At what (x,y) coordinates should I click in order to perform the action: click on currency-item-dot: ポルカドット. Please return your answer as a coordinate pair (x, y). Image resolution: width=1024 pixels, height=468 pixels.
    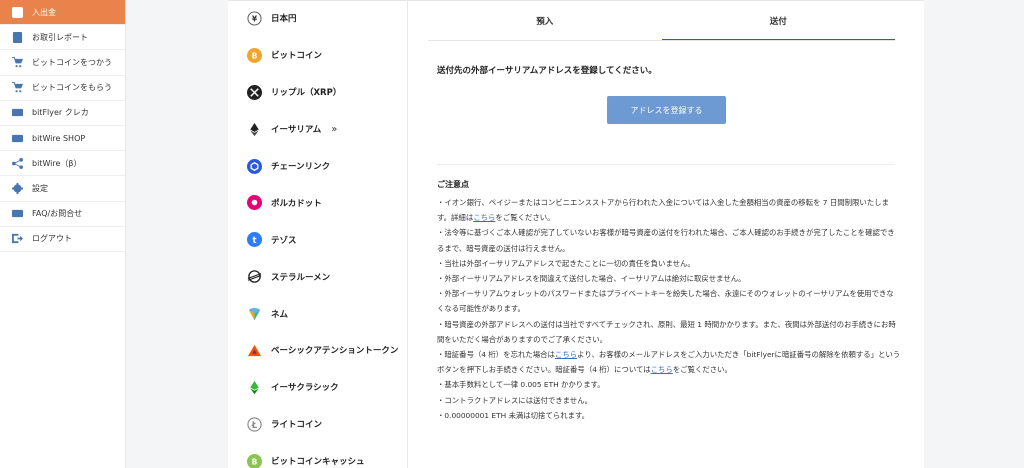
    Looking at the image, I should click on (317, 202).